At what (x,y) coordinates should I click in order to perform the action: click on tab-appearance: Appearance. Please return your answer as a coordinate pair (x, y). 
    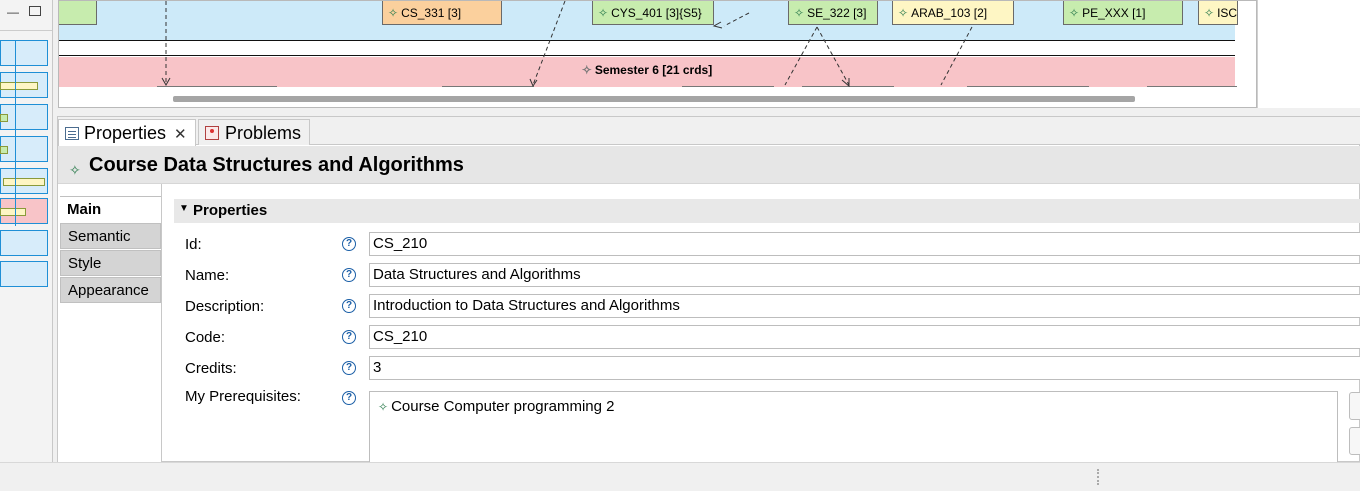
    Looking at the image, I should click on (110, 290).